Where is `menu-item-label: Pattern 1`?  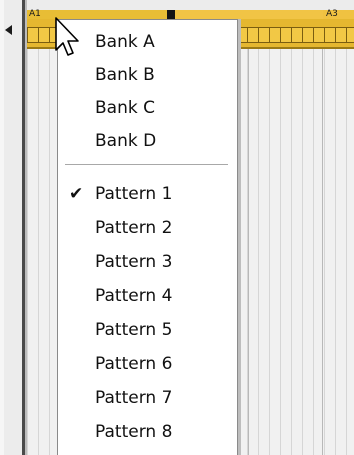
menu-item-label: Pattern 1 is located at coordinates (134, 194).